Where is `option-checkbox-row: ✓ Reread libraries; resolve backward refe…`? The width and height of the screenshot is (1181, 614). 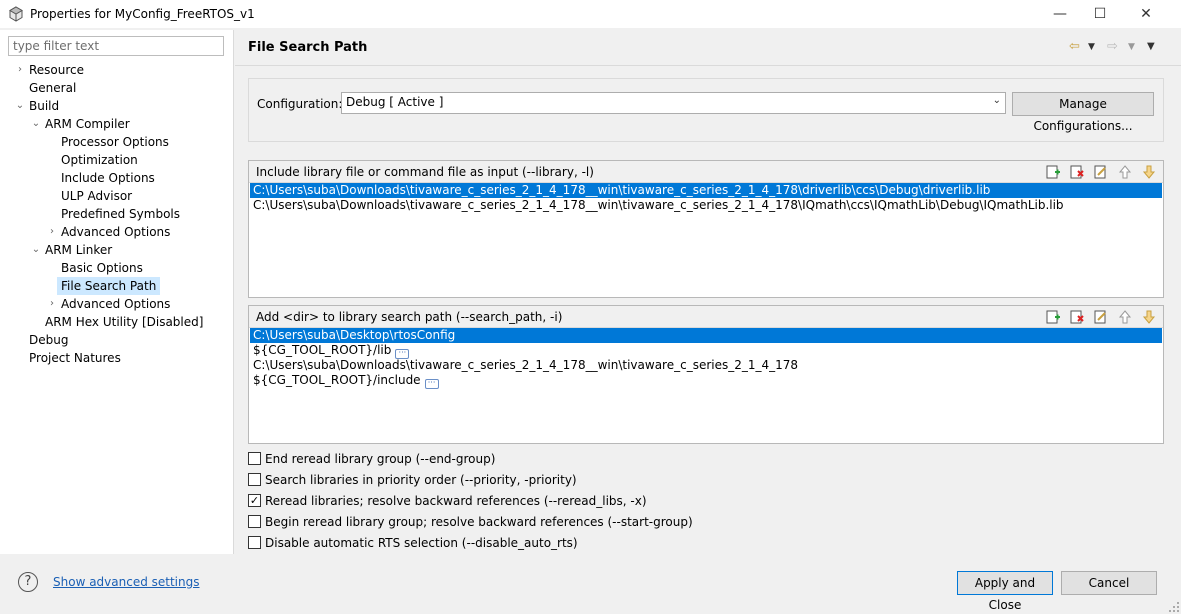 option-checkbox-row: ✓ Reread libraries; resolve backward refe… is located at coordinates (447, 500).